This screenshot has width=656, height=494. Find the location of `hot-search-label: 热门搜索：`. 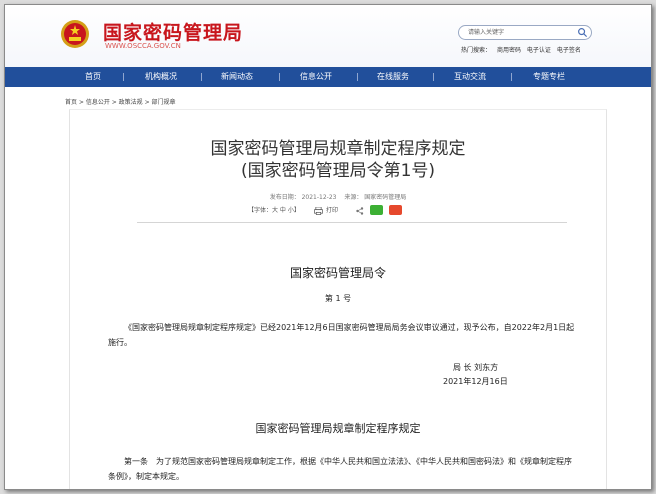

hot-search-label: 热门搜索： is located at coordinates (476, 50).